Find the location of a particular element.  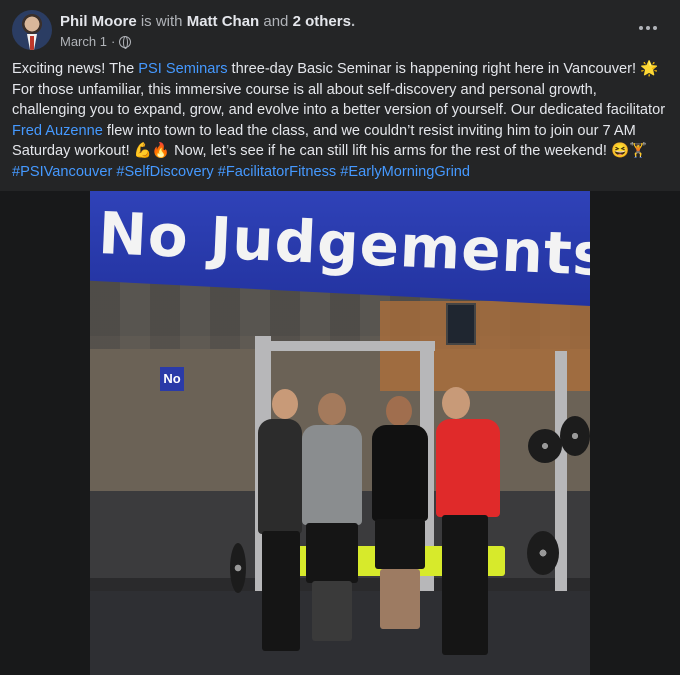

more-options-icon is located at coordinates (648, 28).